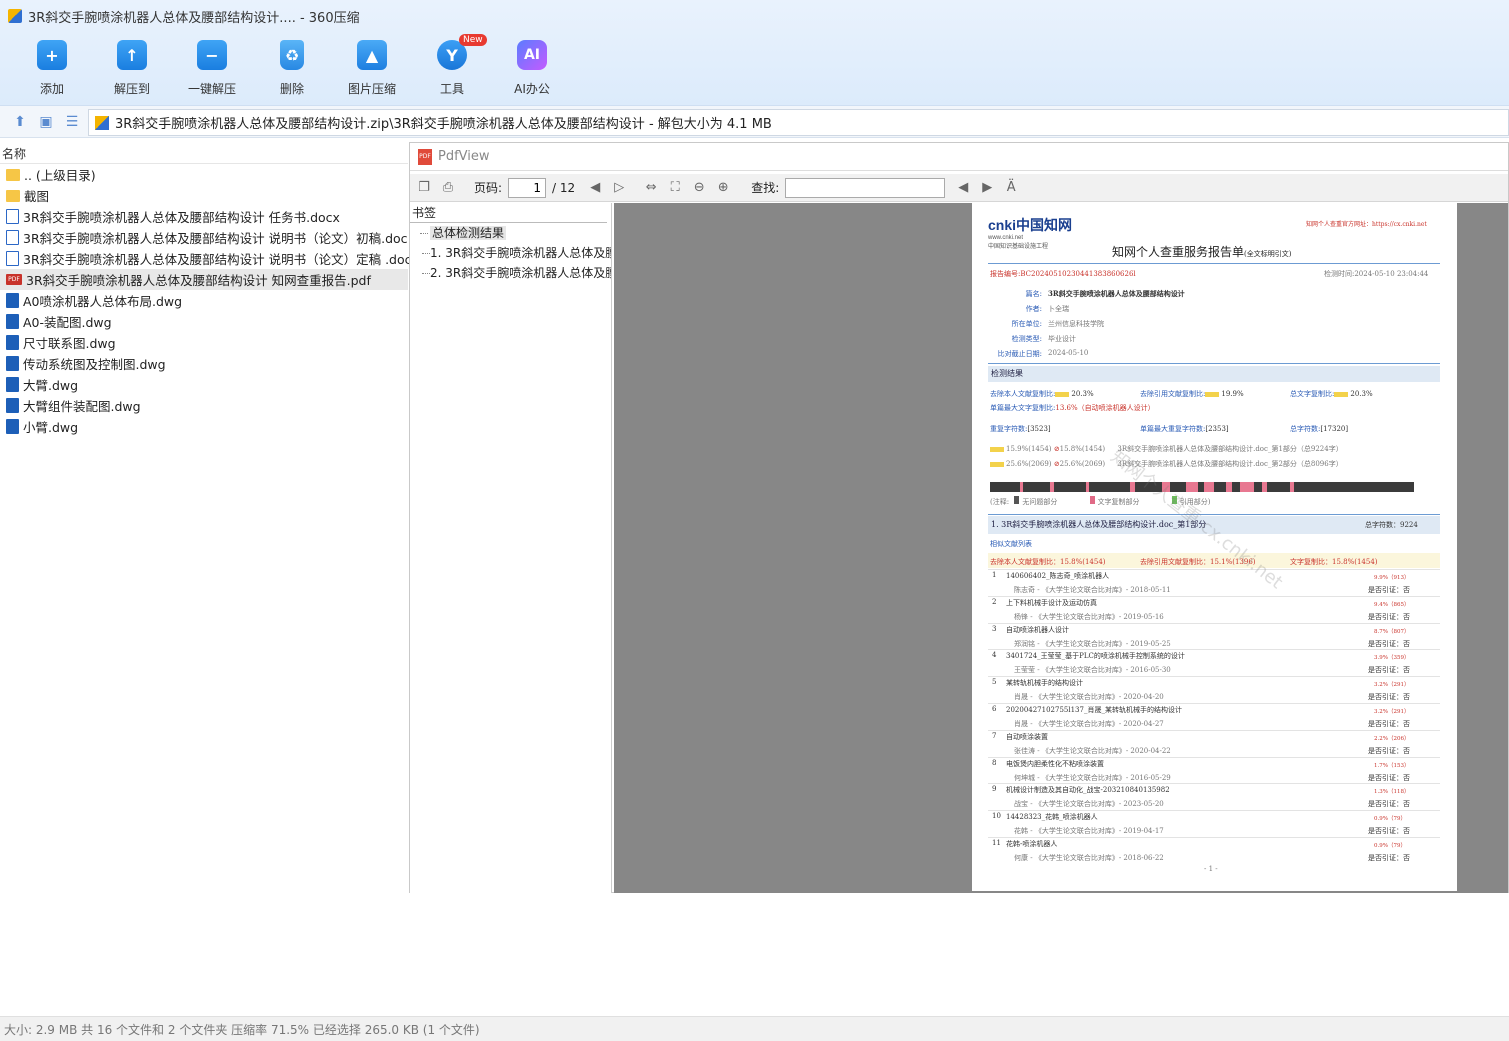 The width and height of the screenshot is (1509, 1041). I want to click on file-row: 小臂.dwg, so click(204, 426).